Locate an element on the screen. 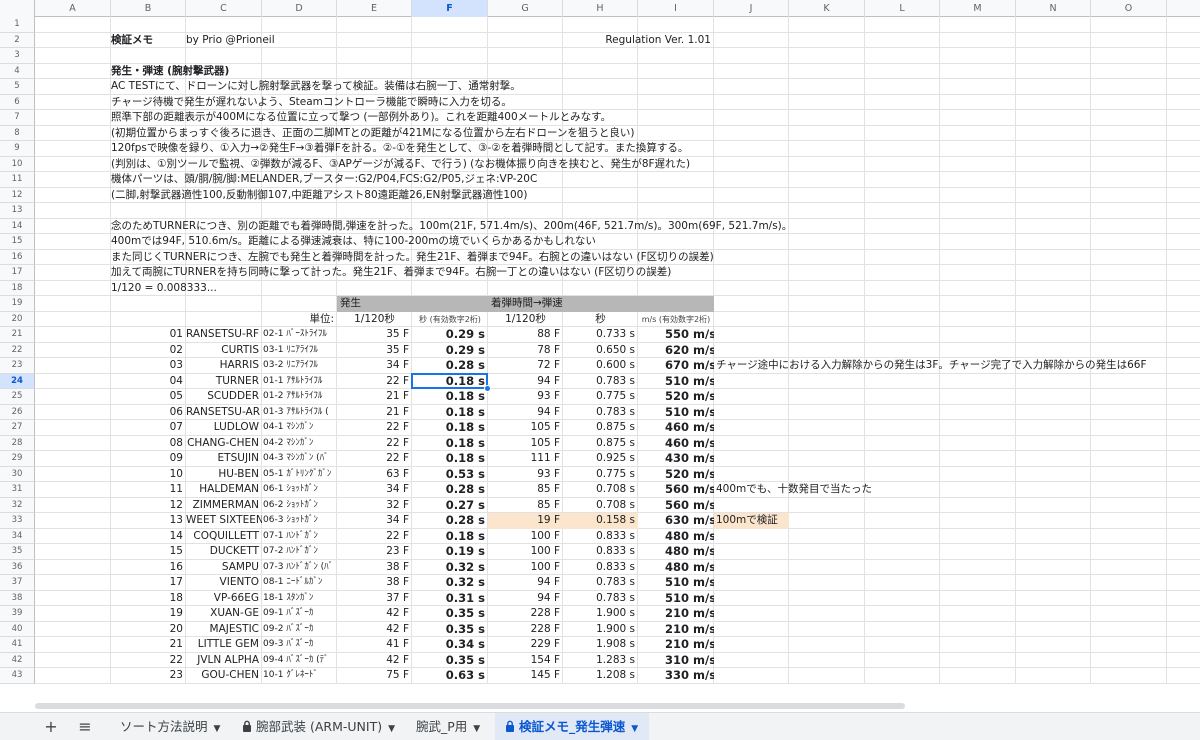  weapon-category: 01-3 ｱｻﾙﾄﾗｲﾌﾙ ( is located at coordinates (299, 413).